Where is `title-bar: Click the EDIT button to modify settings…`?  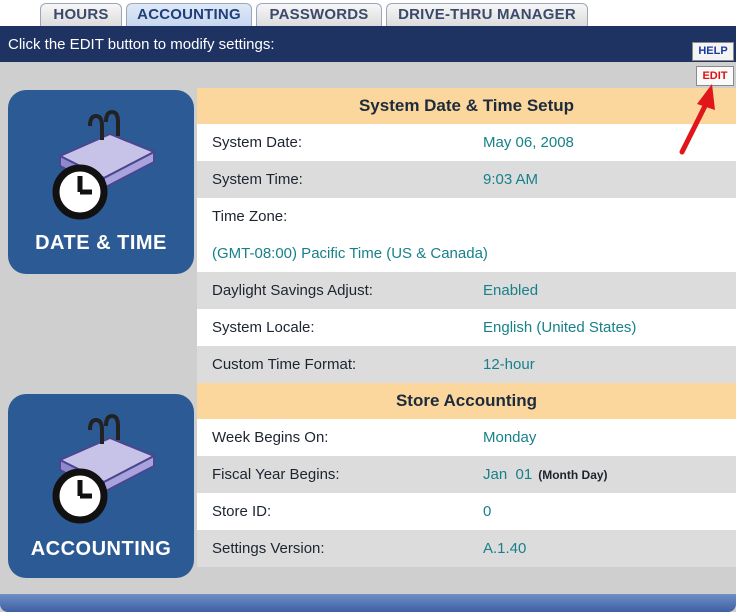 title-bar: Click the EDIT button to modify settings… is located at coordinates (368, 44).